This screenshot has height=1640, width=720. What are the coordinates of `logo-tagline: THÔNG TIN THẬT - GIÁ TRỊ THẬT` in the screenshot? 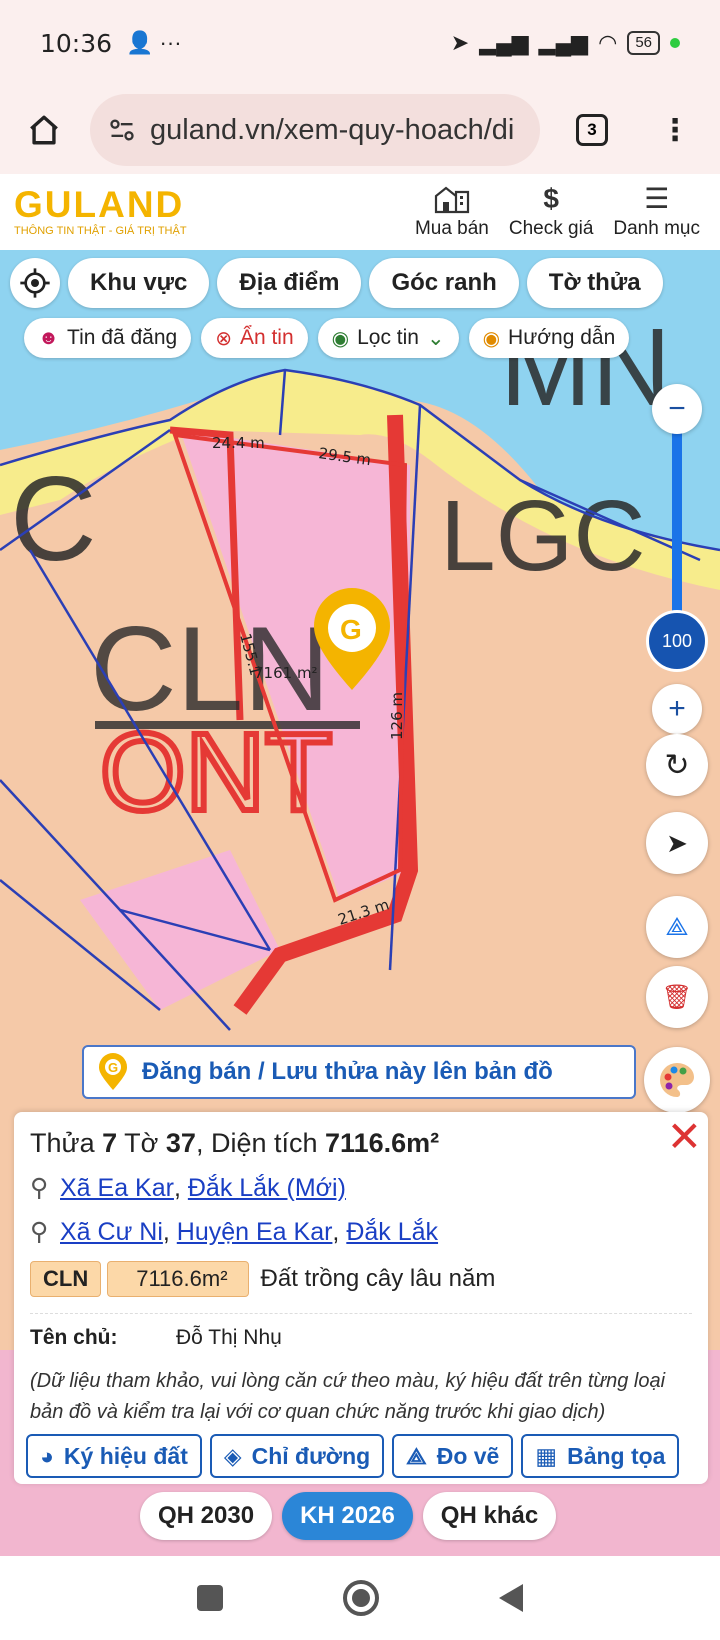 It's located at (100, 231).